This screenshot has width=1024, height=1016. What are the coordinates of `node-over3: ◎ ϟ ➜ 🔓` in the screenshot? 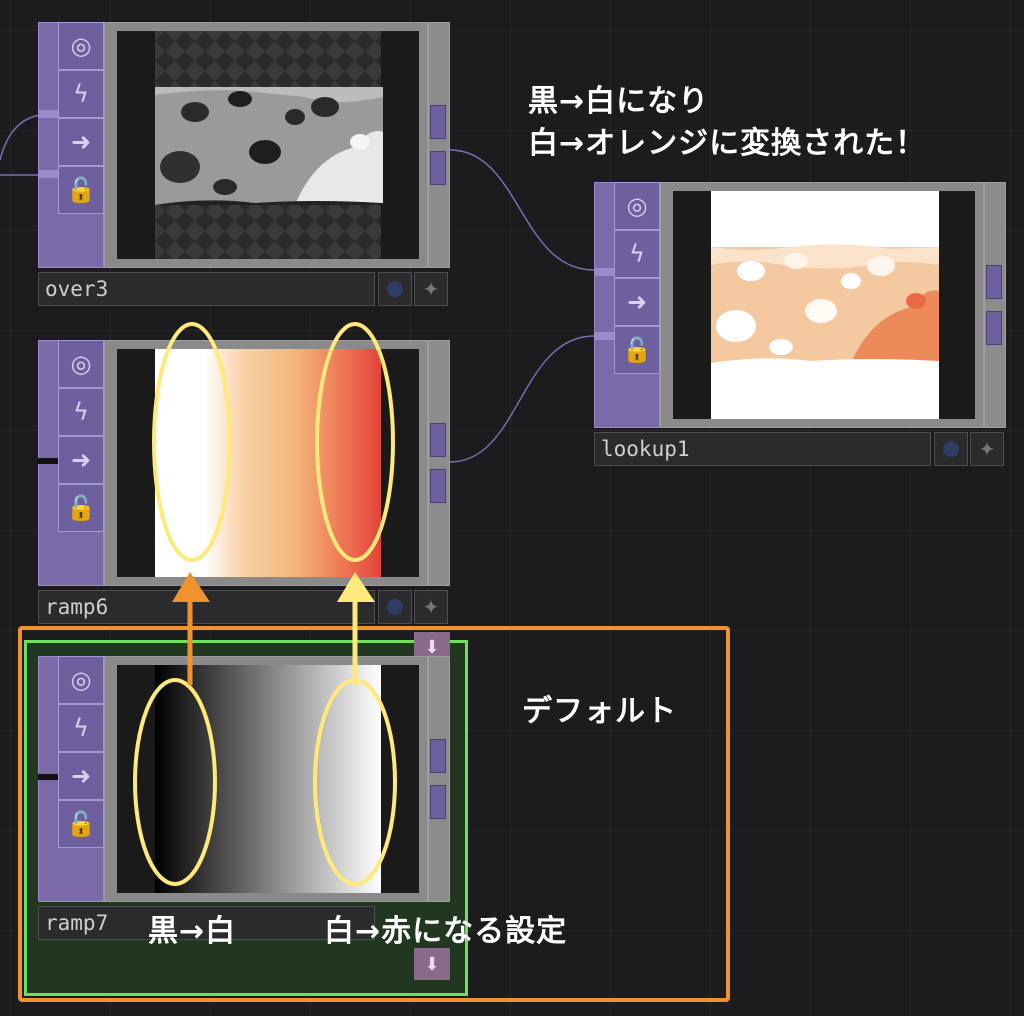 It's located at (244, 145).